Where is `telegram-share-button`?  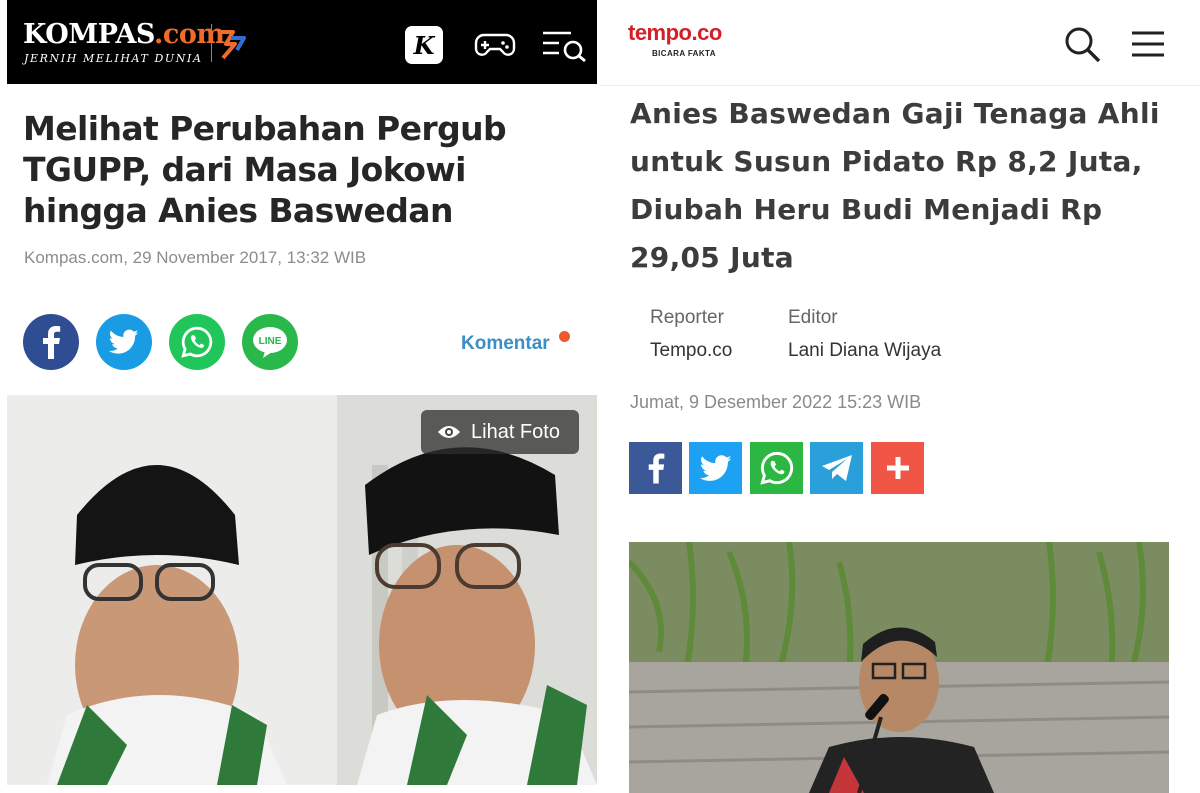 telegram-share-button is located at coordinates (836, 468).